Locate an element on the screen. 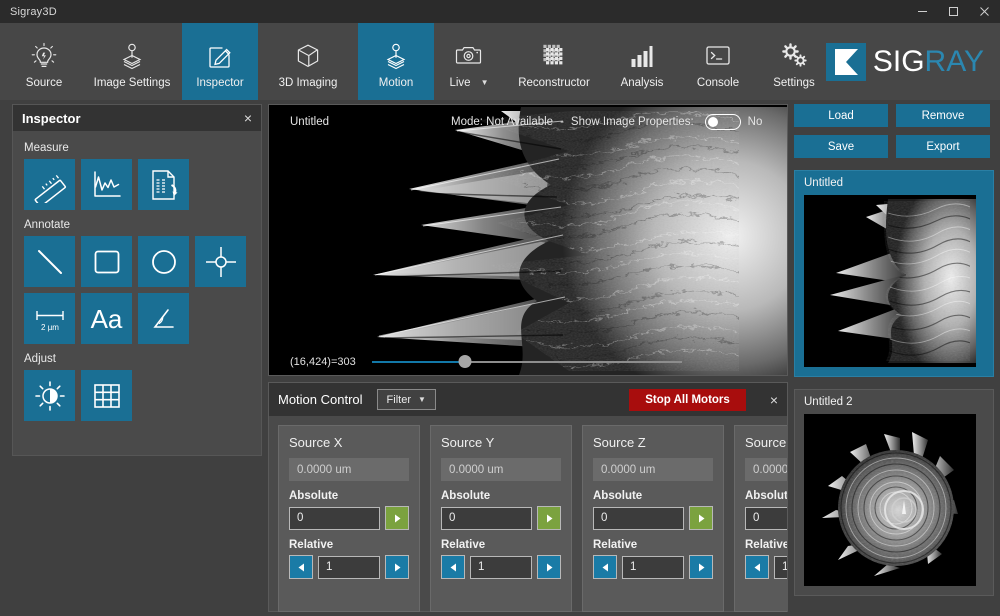 The height and width of the screenshot is (616, 1000). line-profile-tool is located at coordinates (106, 184).